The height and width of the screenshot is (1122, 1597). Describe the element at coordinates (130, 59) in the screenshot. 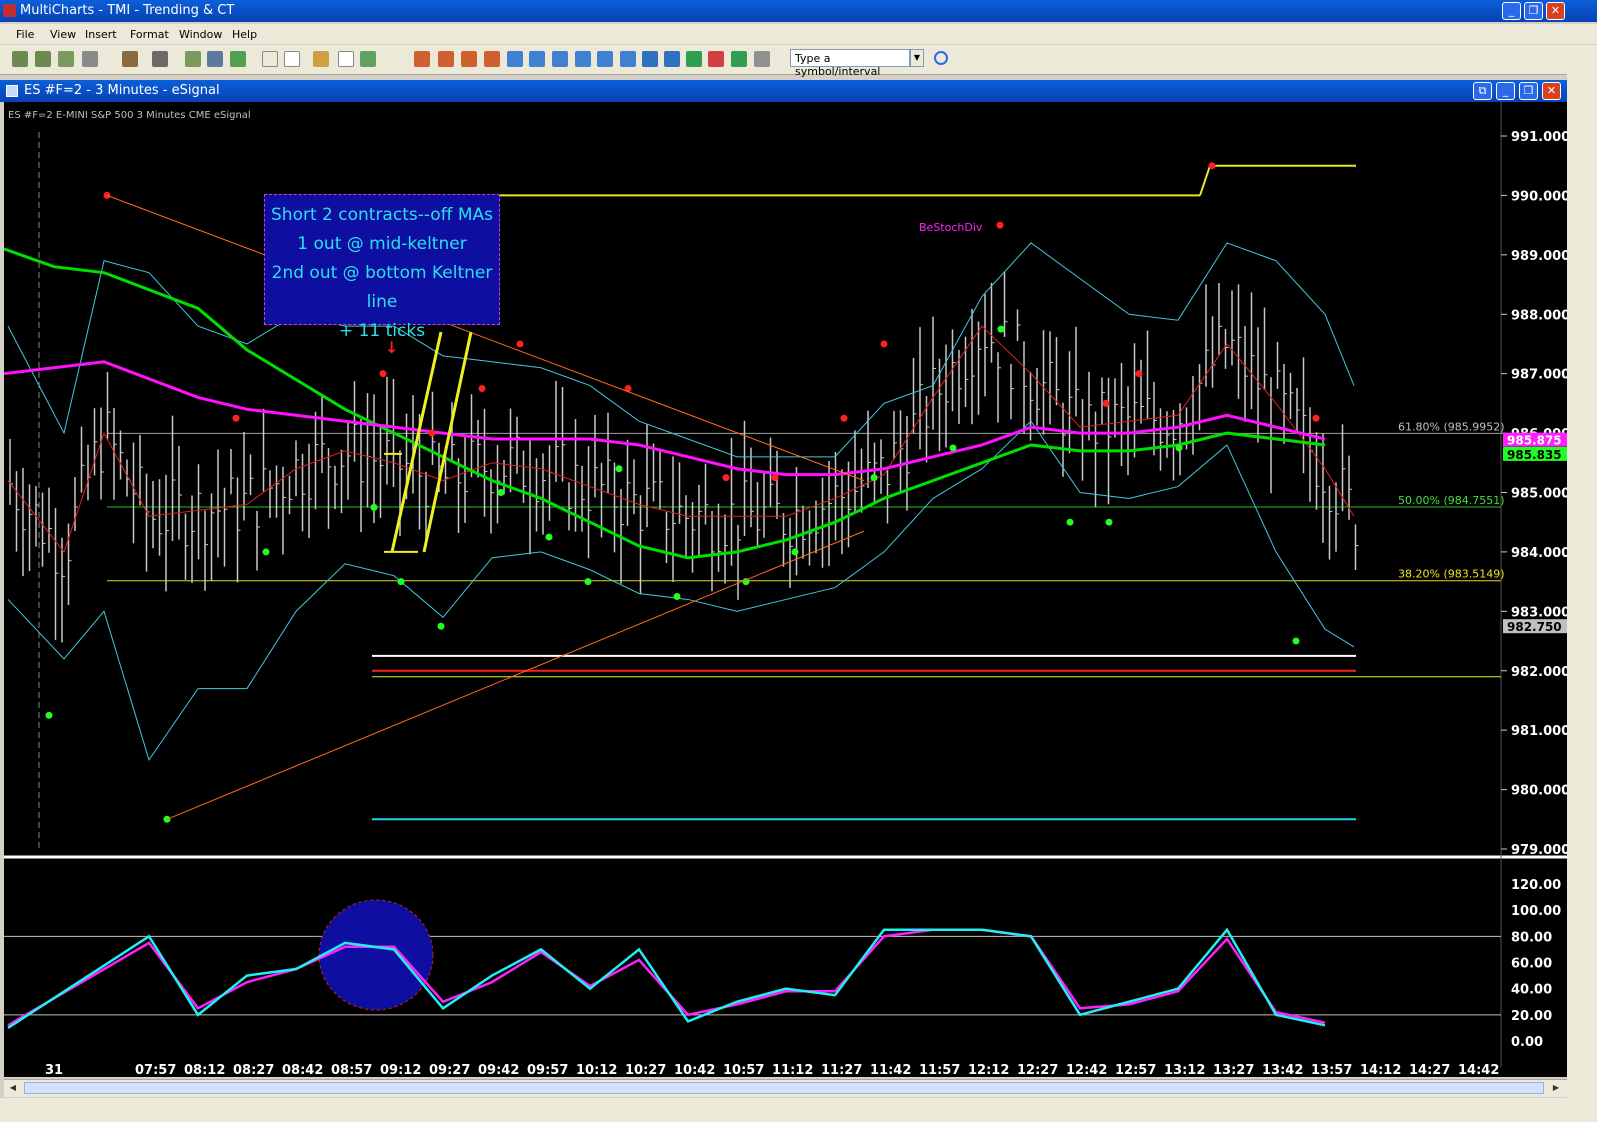

I see `format-icon` at that location.